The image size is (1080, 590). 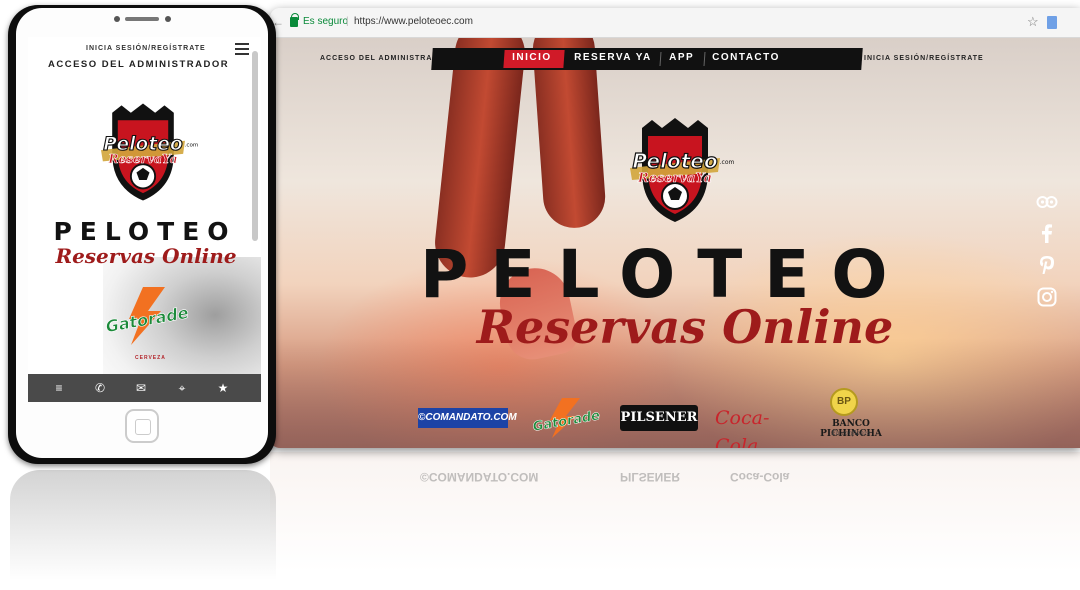 I want to click on sponsor-pilsener: PILSENER, so click(x=659, y=418).